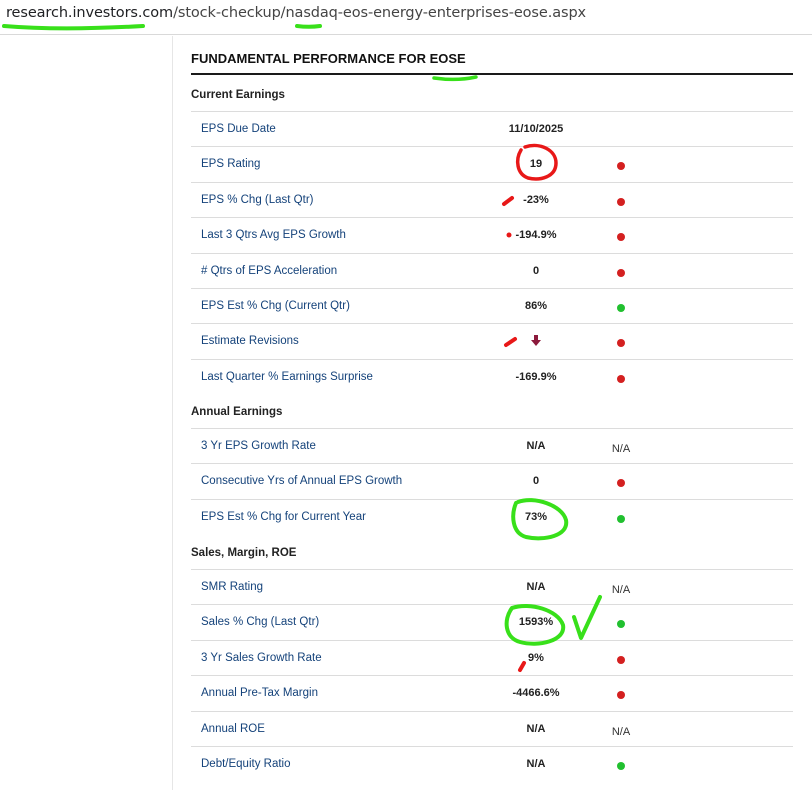  What do you see at coordinates (492, 622) in the screenshot?
I see `table-row: Sales % Chg (Last Qtr) 1593%` at bounding box center [492, 622].